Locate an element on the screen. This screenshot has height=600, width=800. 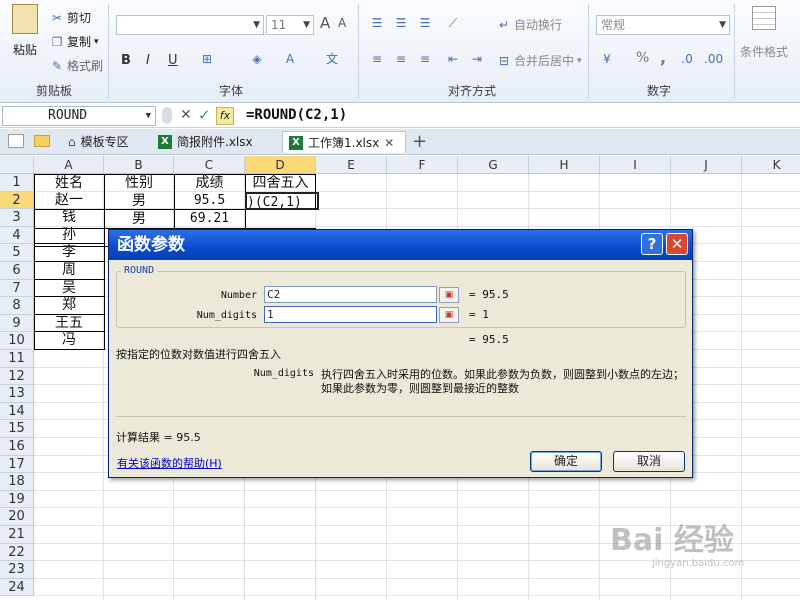
row-header-2: 2 is located at coordinates (17, 200).